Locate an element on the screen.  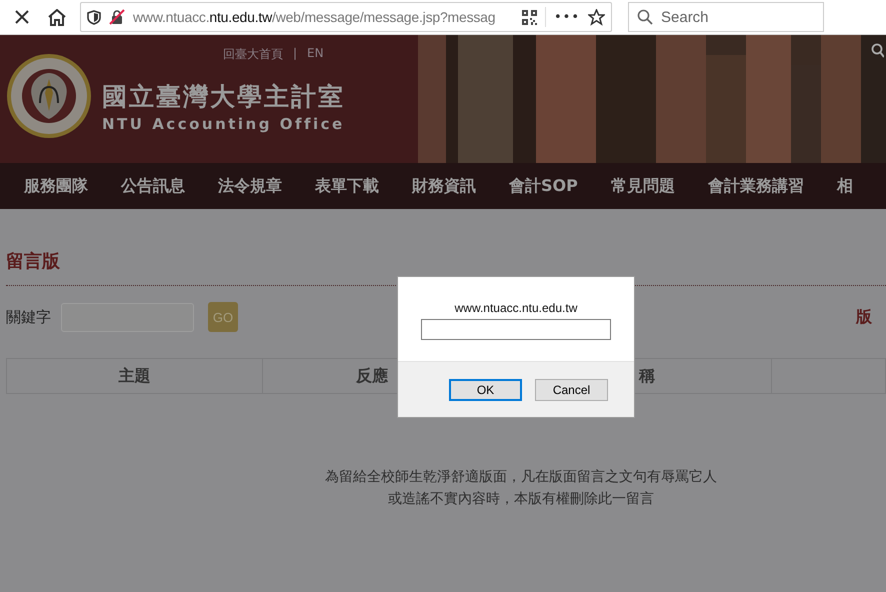
notice-text: 為留給全校師生乾淨舒適版面，凡在版面留言之文句有辱罵它人 is located at coordinates (521, 477).